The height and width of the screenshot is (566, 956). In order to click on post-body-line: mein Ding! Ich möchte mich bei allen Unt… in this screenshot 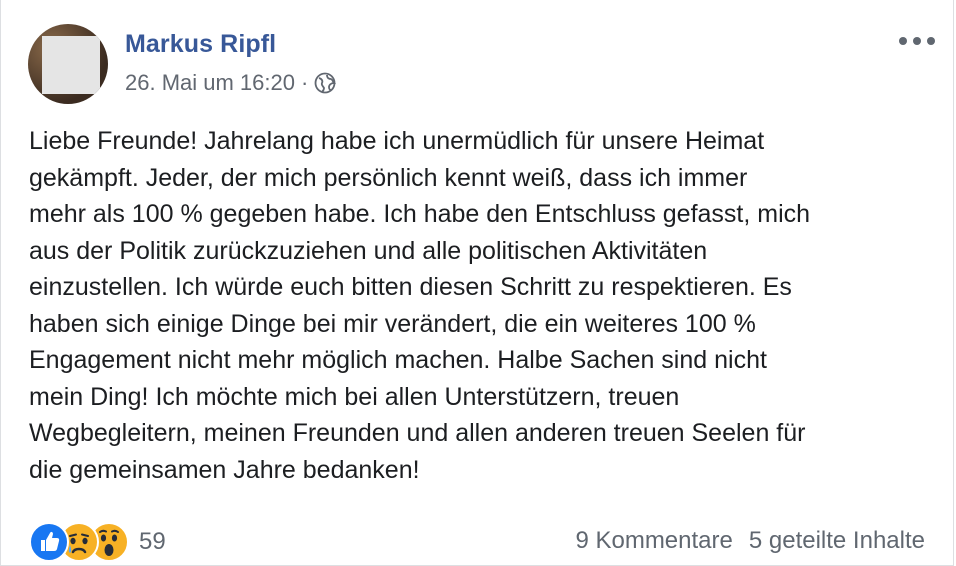, I will do `click(354, 396)`.